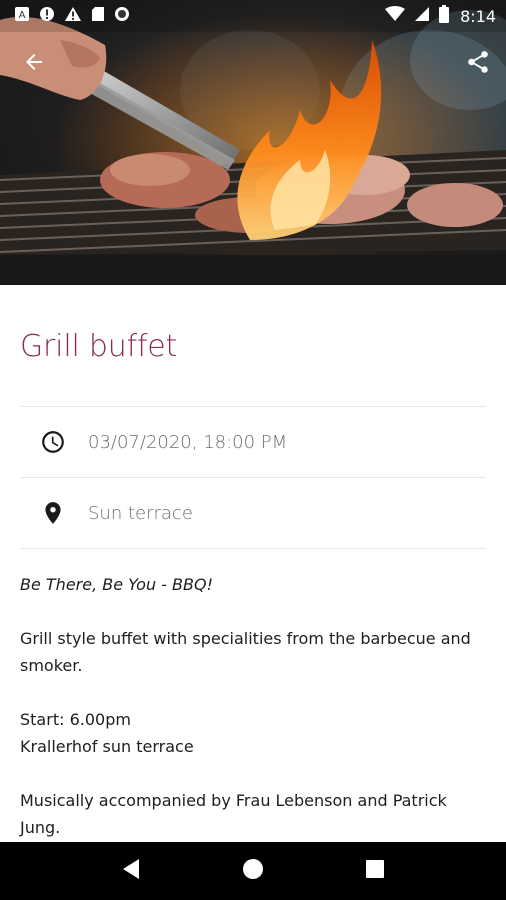 The width and height of the screenshot is (506, 900). I want to click on arrow-back-icon, so click(34, 64).